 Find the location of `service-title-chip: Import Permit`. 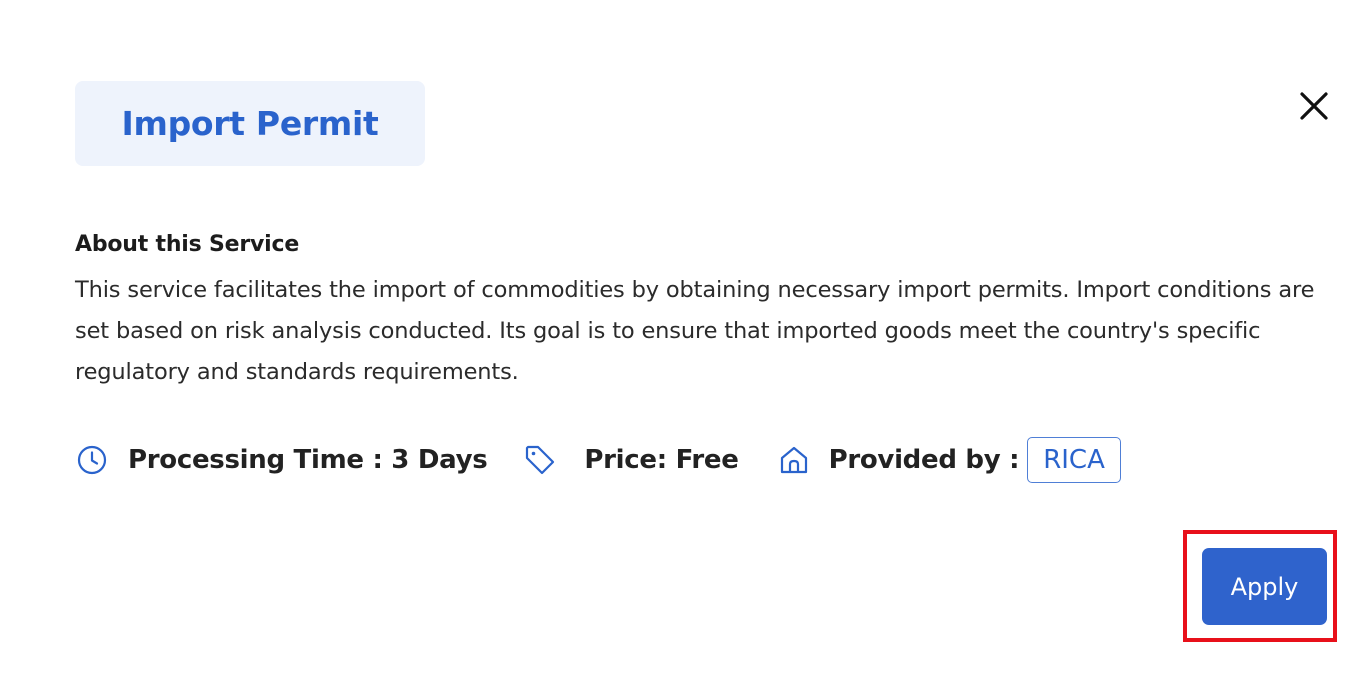

service-title-chip: Import Permit is located at coordinates (250, 123).